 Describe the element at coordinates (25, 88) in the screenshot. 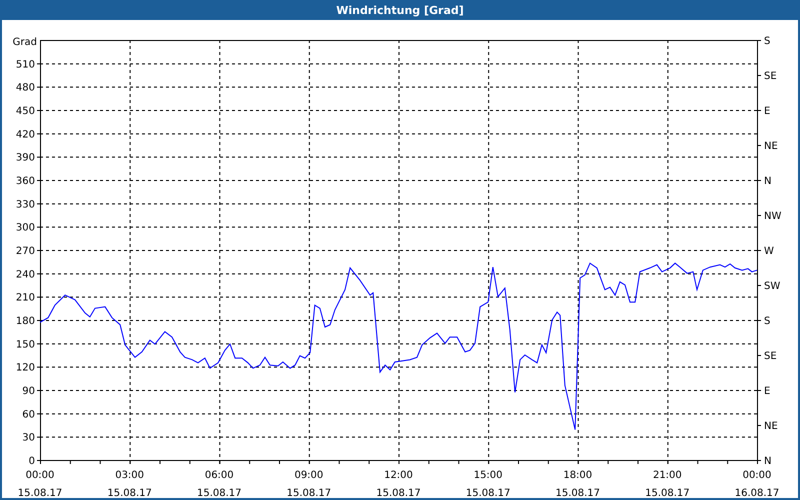

I see `y-tick-label: 480` at that location.